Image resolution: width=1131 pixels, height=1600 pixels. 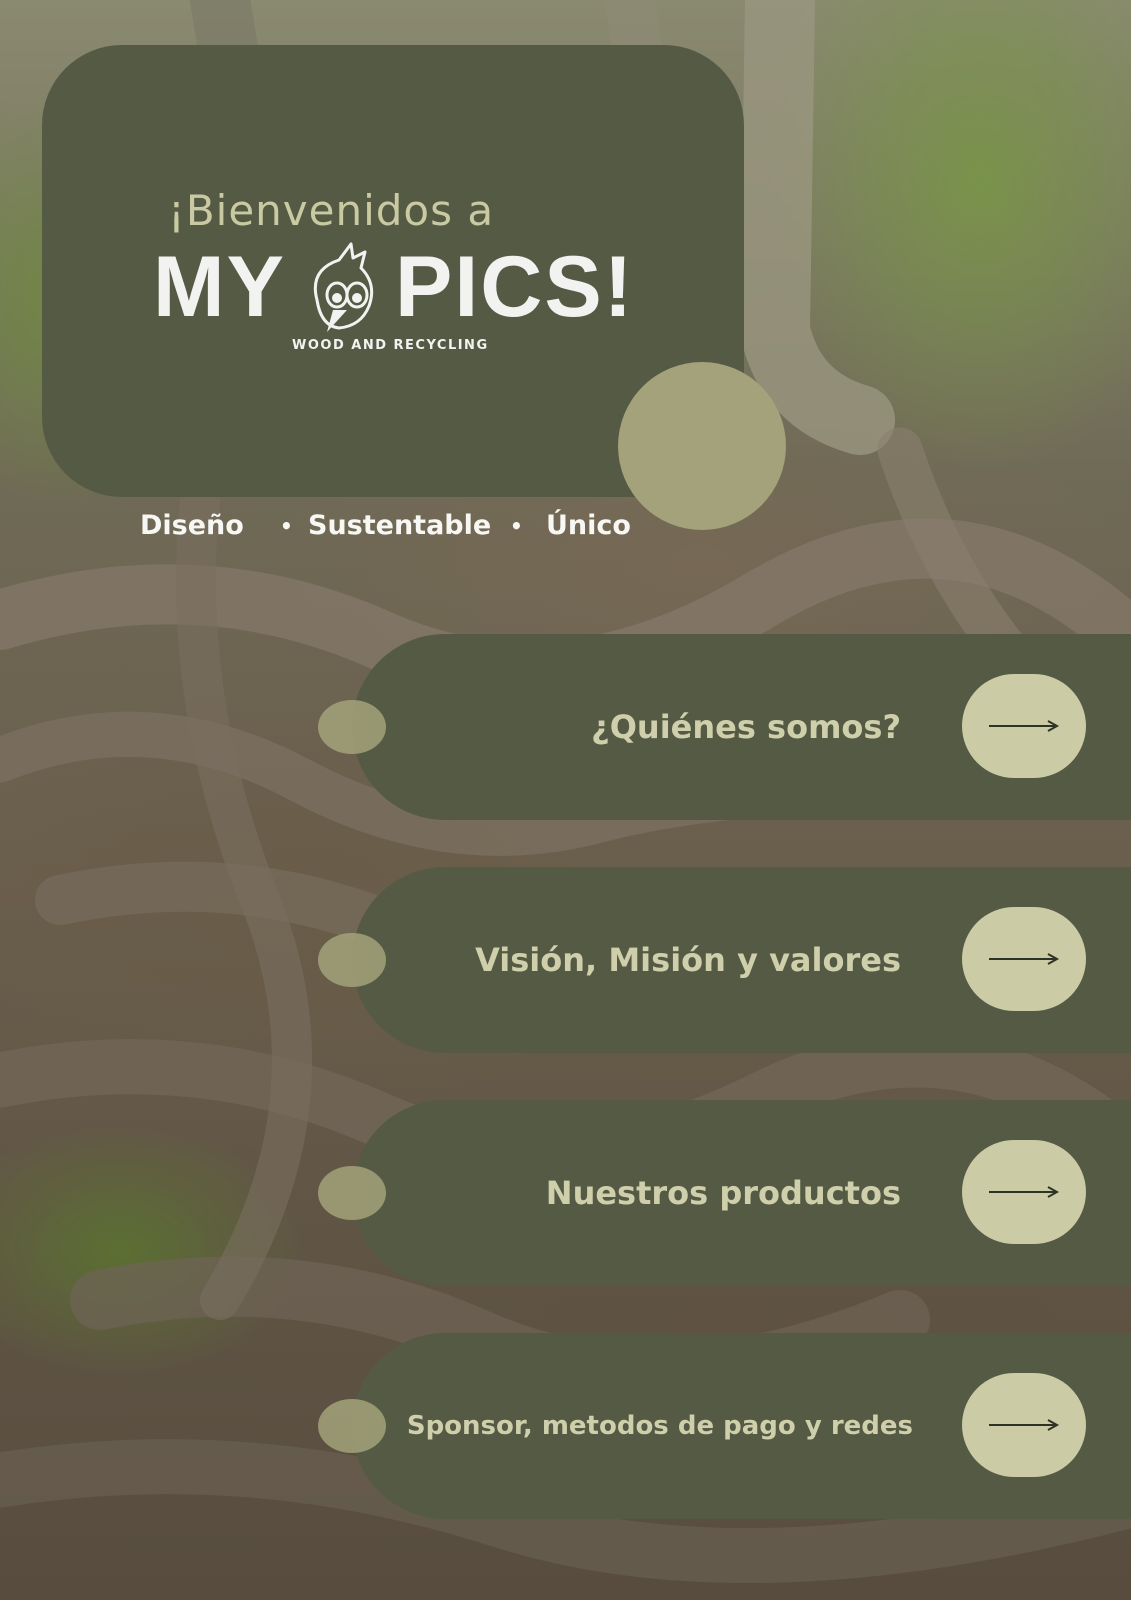 I want to click on value-unico: Único, so click(x=588, y=525).